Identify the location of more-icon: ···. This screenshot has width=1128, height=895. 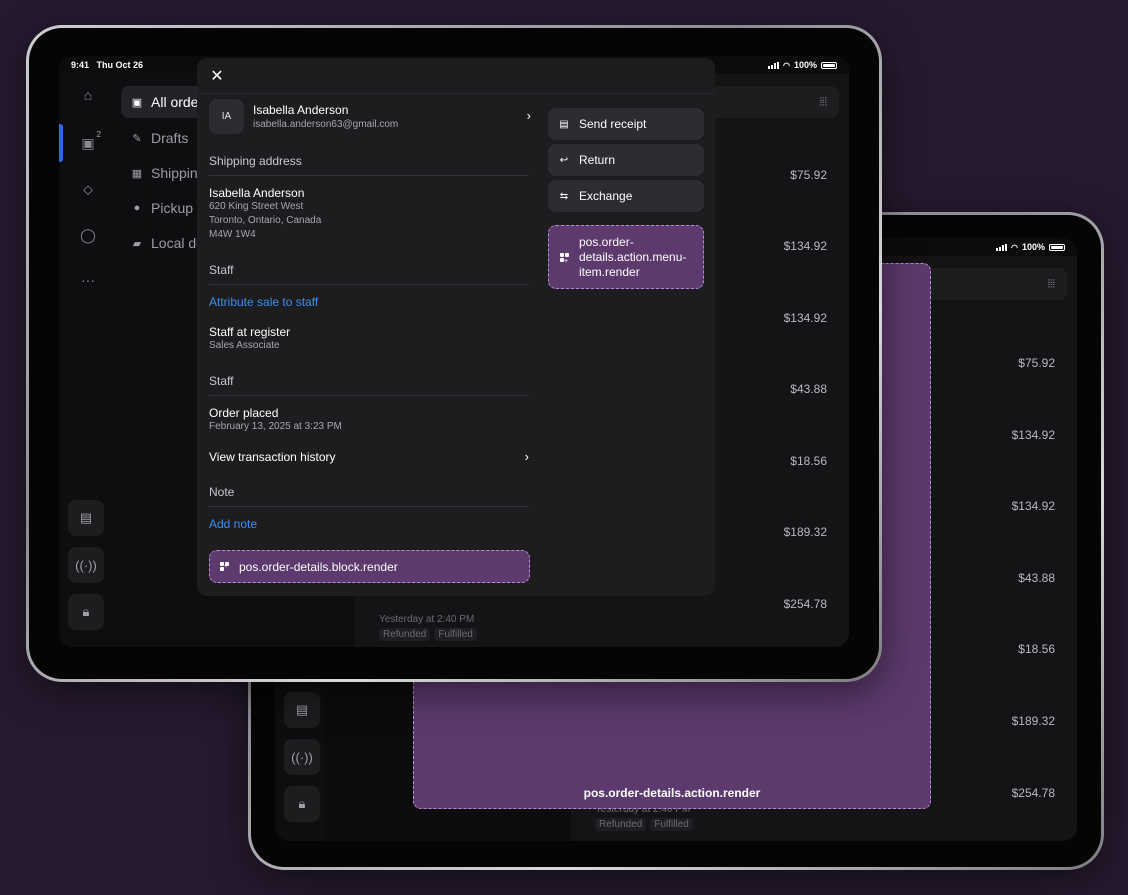
(88, 280).